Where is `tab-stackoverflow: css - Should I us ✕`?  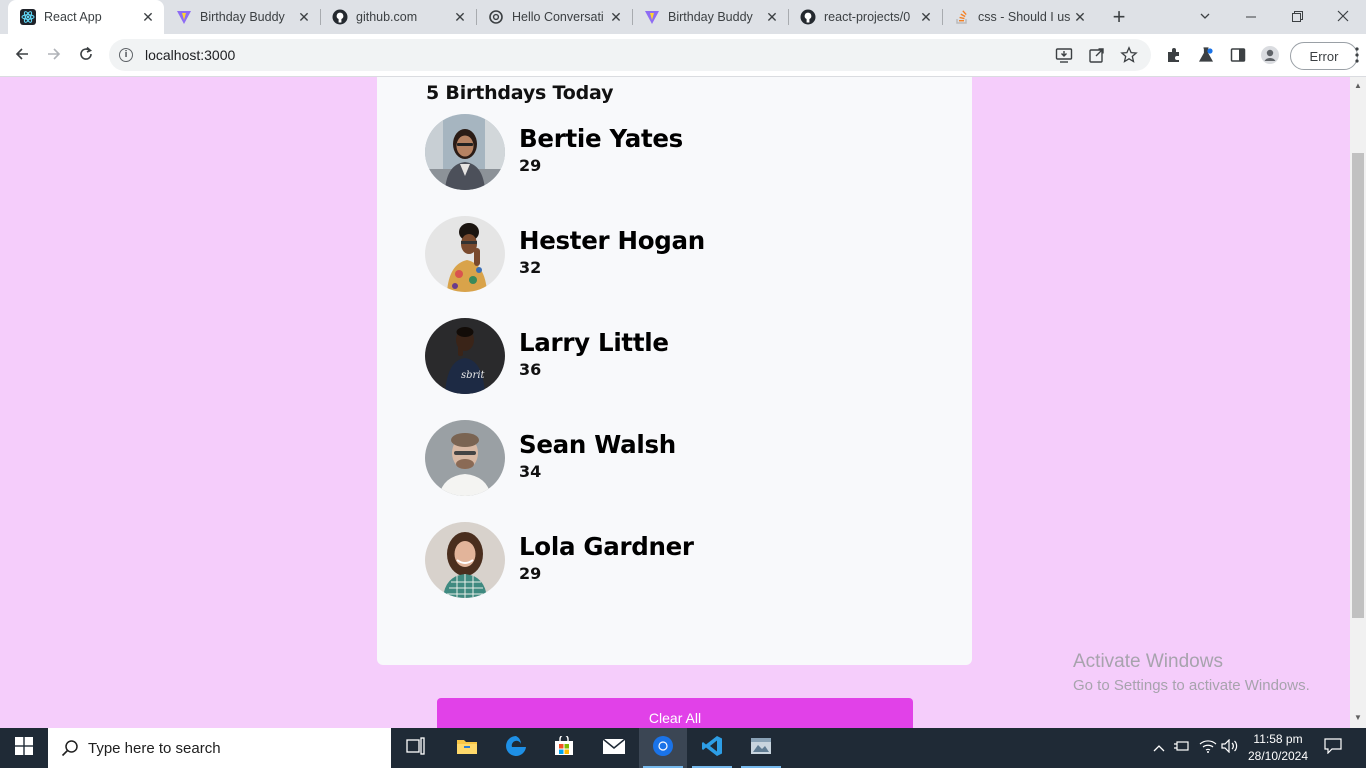 tab-stackoverflow: css - Should I us ✕ is located at coordinates (1019, 17).